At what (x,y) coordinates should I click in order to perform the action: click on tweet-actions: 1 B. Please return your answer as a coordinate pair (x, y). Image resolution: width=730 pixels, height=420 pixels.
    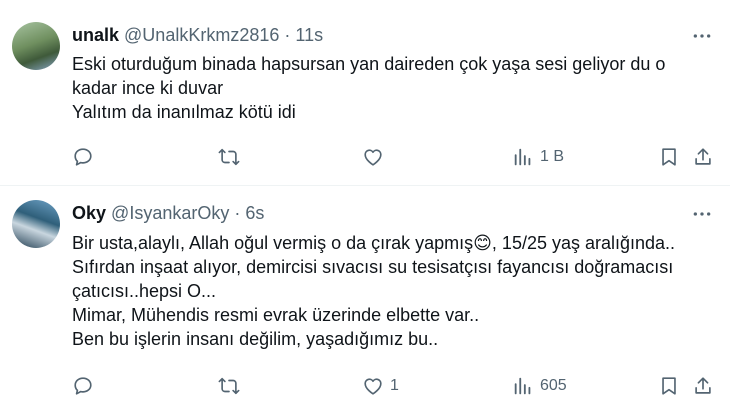
    Looking at the image, I should click on (393, 158).